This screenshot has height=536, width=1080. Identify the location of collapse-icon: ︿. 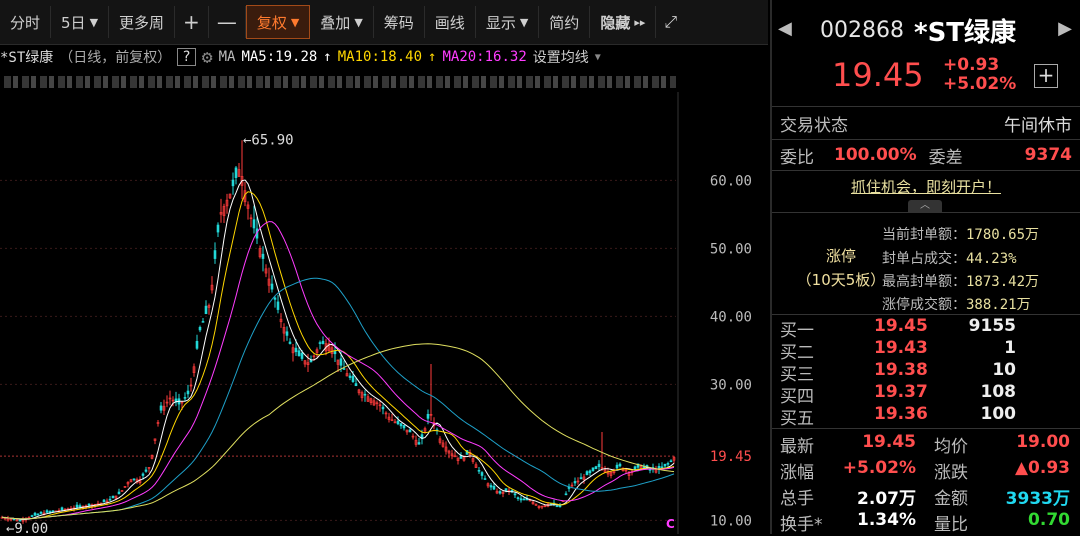
(925, 206).